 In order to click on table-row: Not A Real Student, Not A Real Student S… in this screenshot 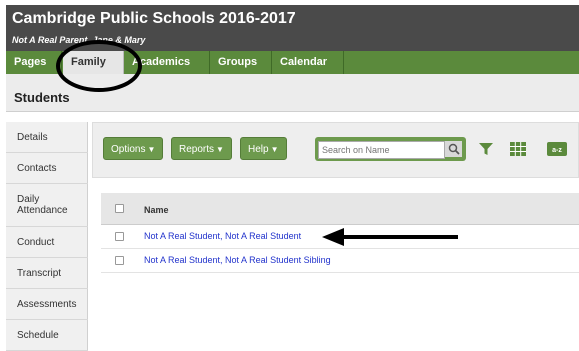, I will do `click(340, 261)`.